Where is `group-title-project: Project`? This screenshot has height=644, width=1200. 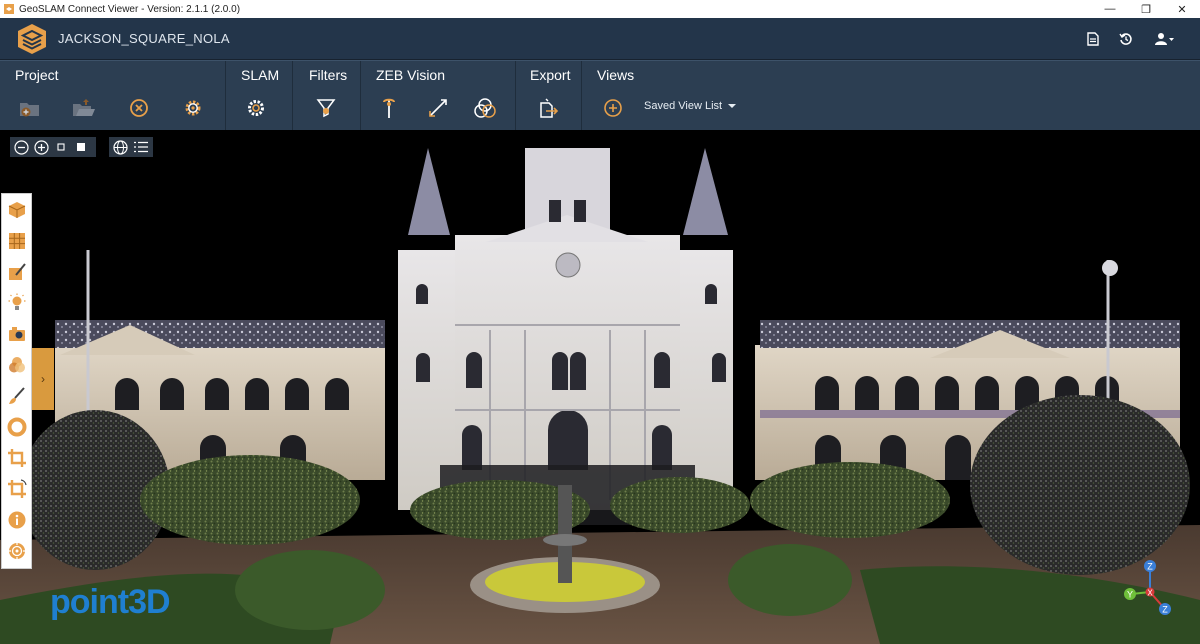
group-title-project: Project is located at coordinates (37, 75).